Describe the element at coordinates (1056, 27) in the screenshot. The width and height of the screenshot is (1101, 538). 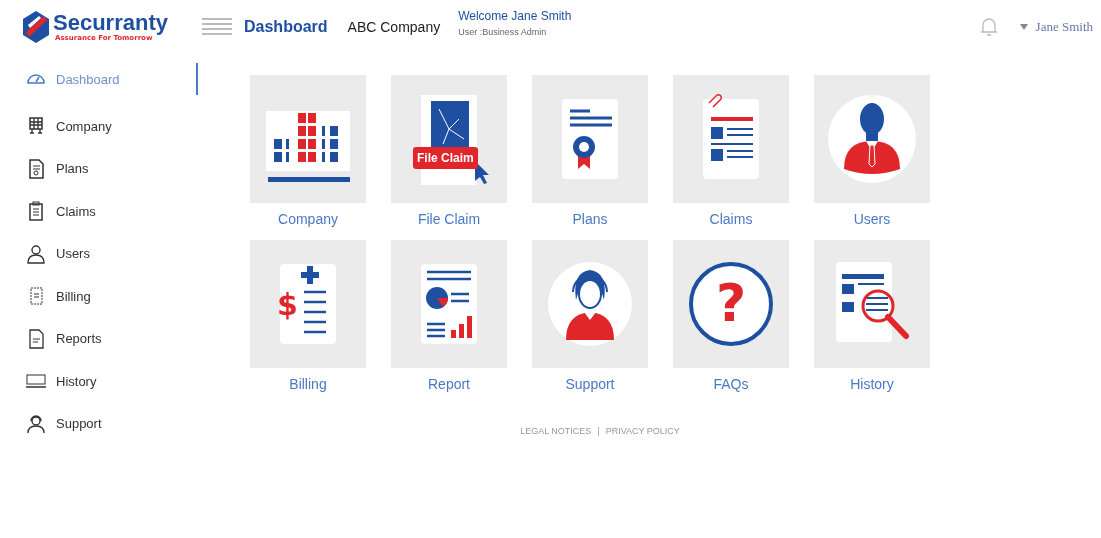
I see `user-menu: Jane Smith` at that location.